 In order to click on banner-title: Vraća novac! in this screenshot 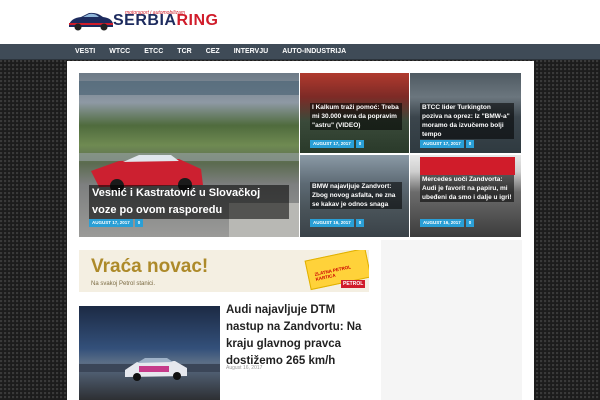, I will do `click(150, 266)`.